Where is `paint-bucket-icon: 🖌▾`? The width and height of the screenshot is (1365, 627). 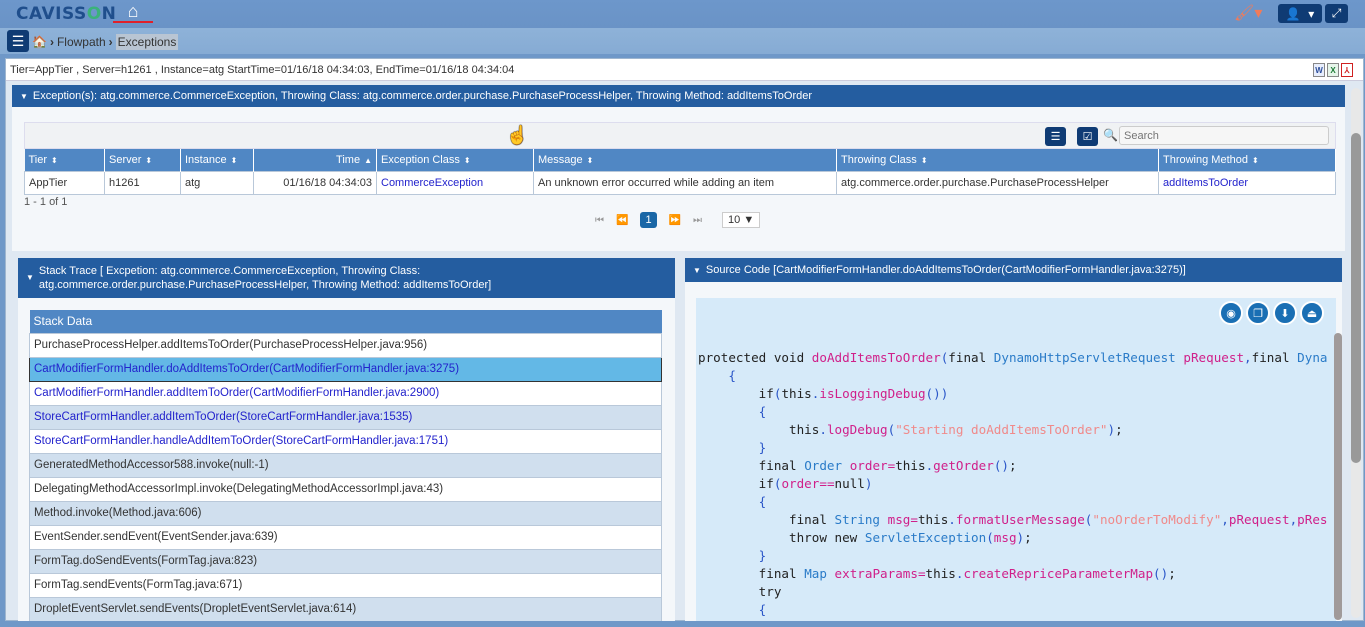
paint-bucket-icon: 🖌▾ is located at coordinates (1248, 13).